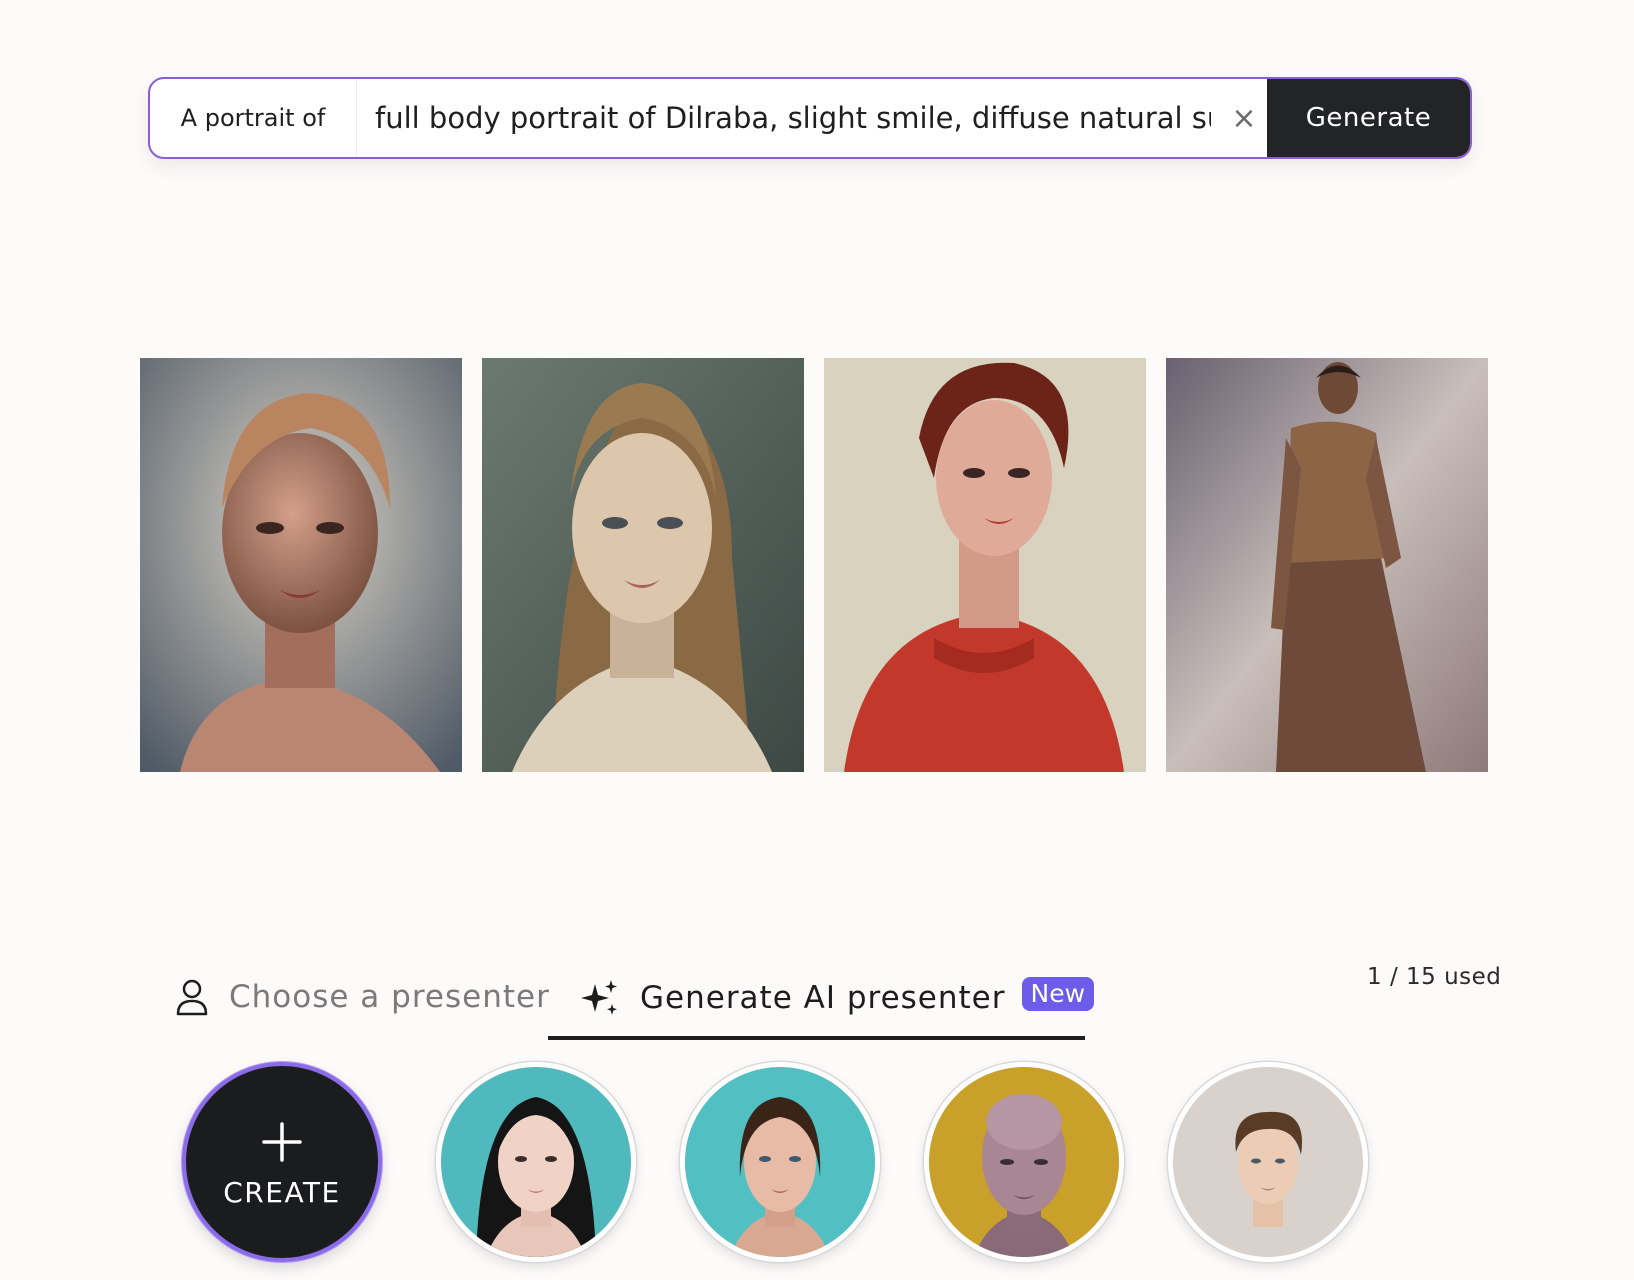 The width and height of the screenshot is (1634, 1280). I want to click on close-icon: ×, so click(1244, 118).